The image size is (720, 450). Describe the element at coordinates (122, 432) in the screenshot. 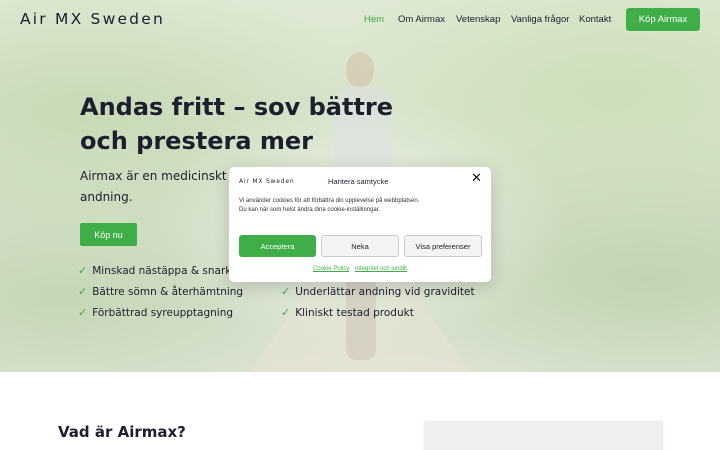

I see `section-title: Vad är Airmax?` at that location.